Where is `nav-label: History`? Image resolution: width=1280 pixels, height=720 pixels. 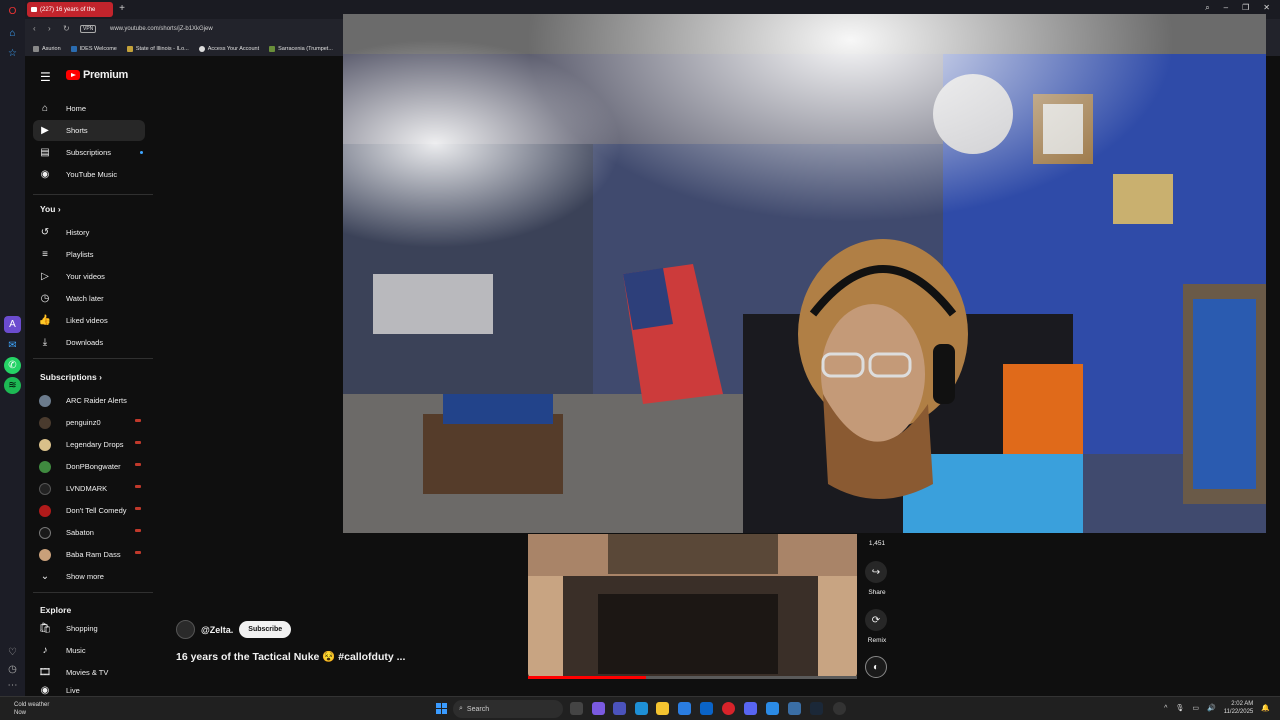 nav-label: History is located at coordinates (78, 232).